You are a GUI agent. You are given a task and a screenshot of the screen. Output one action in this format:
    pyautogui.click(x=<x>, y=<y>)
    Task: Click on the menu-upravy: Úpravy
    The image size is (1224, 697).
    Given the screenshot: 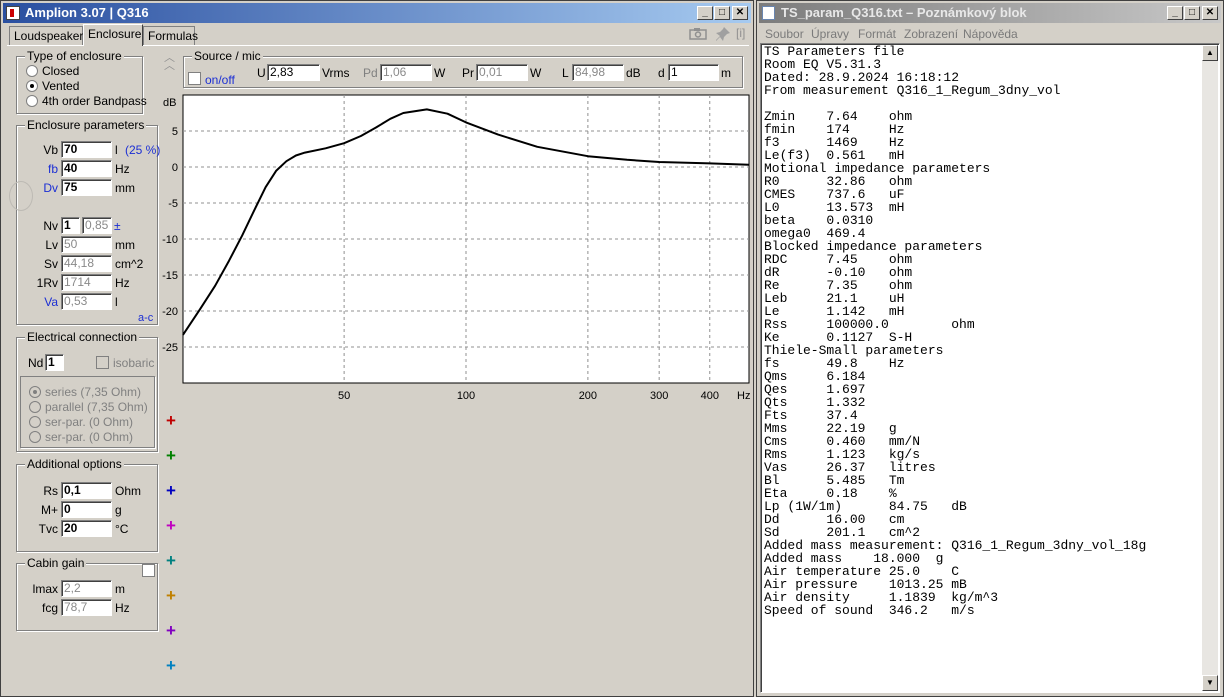 What is the action you would take?
    pyautogui.click(x=830, y=34)
    